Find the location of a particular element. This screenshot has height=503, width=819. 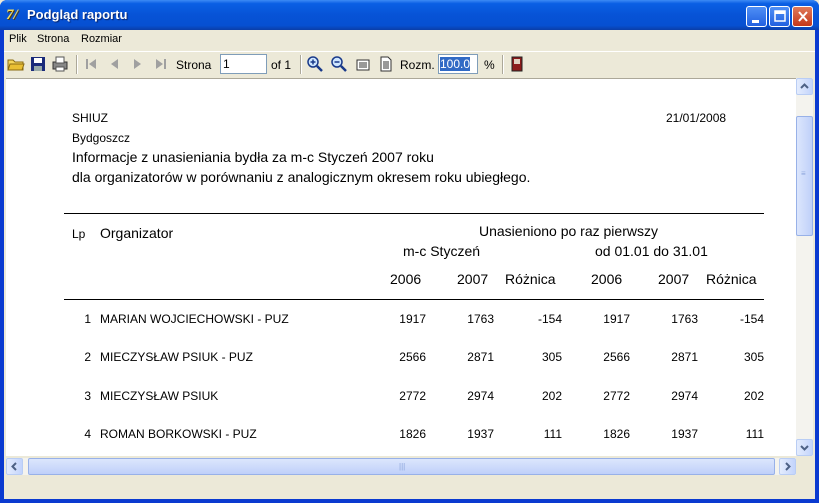

last-page-icon is located at coordinates (161, 64).